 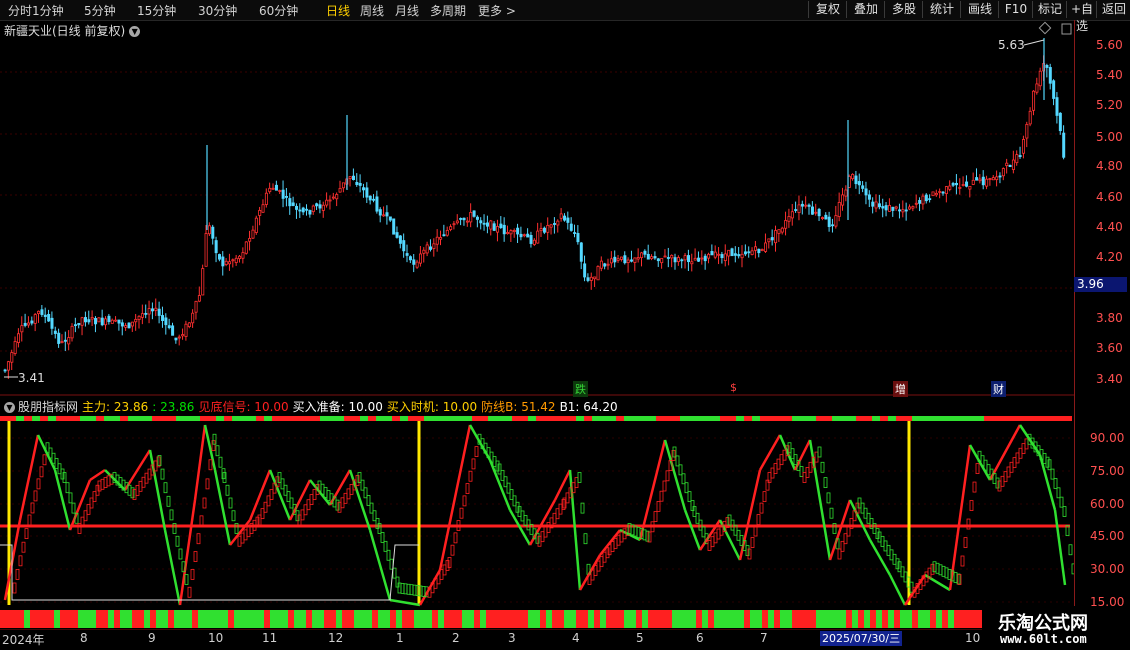 I want to click on event-marker: 增, so click(x=900, y=389).